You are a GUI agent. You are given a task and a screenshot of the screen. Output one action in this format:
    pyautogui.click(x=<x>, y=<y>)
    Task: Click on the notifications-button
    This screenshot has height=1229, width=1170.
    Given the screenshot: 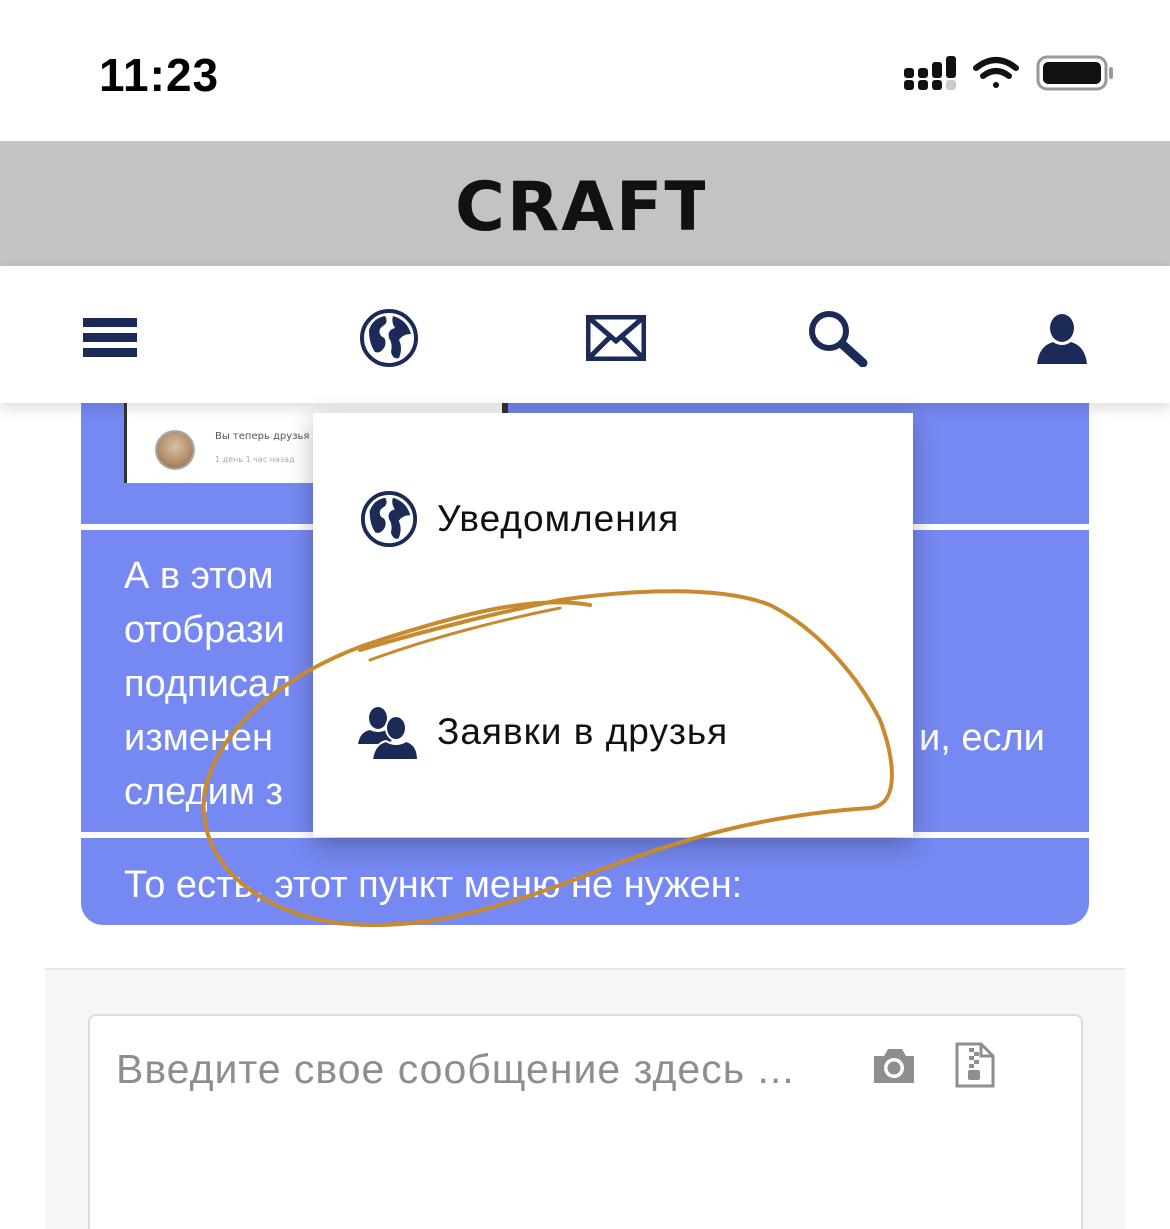 What is the action you would take?
    pyautogui.click(x=389, y=338)
    